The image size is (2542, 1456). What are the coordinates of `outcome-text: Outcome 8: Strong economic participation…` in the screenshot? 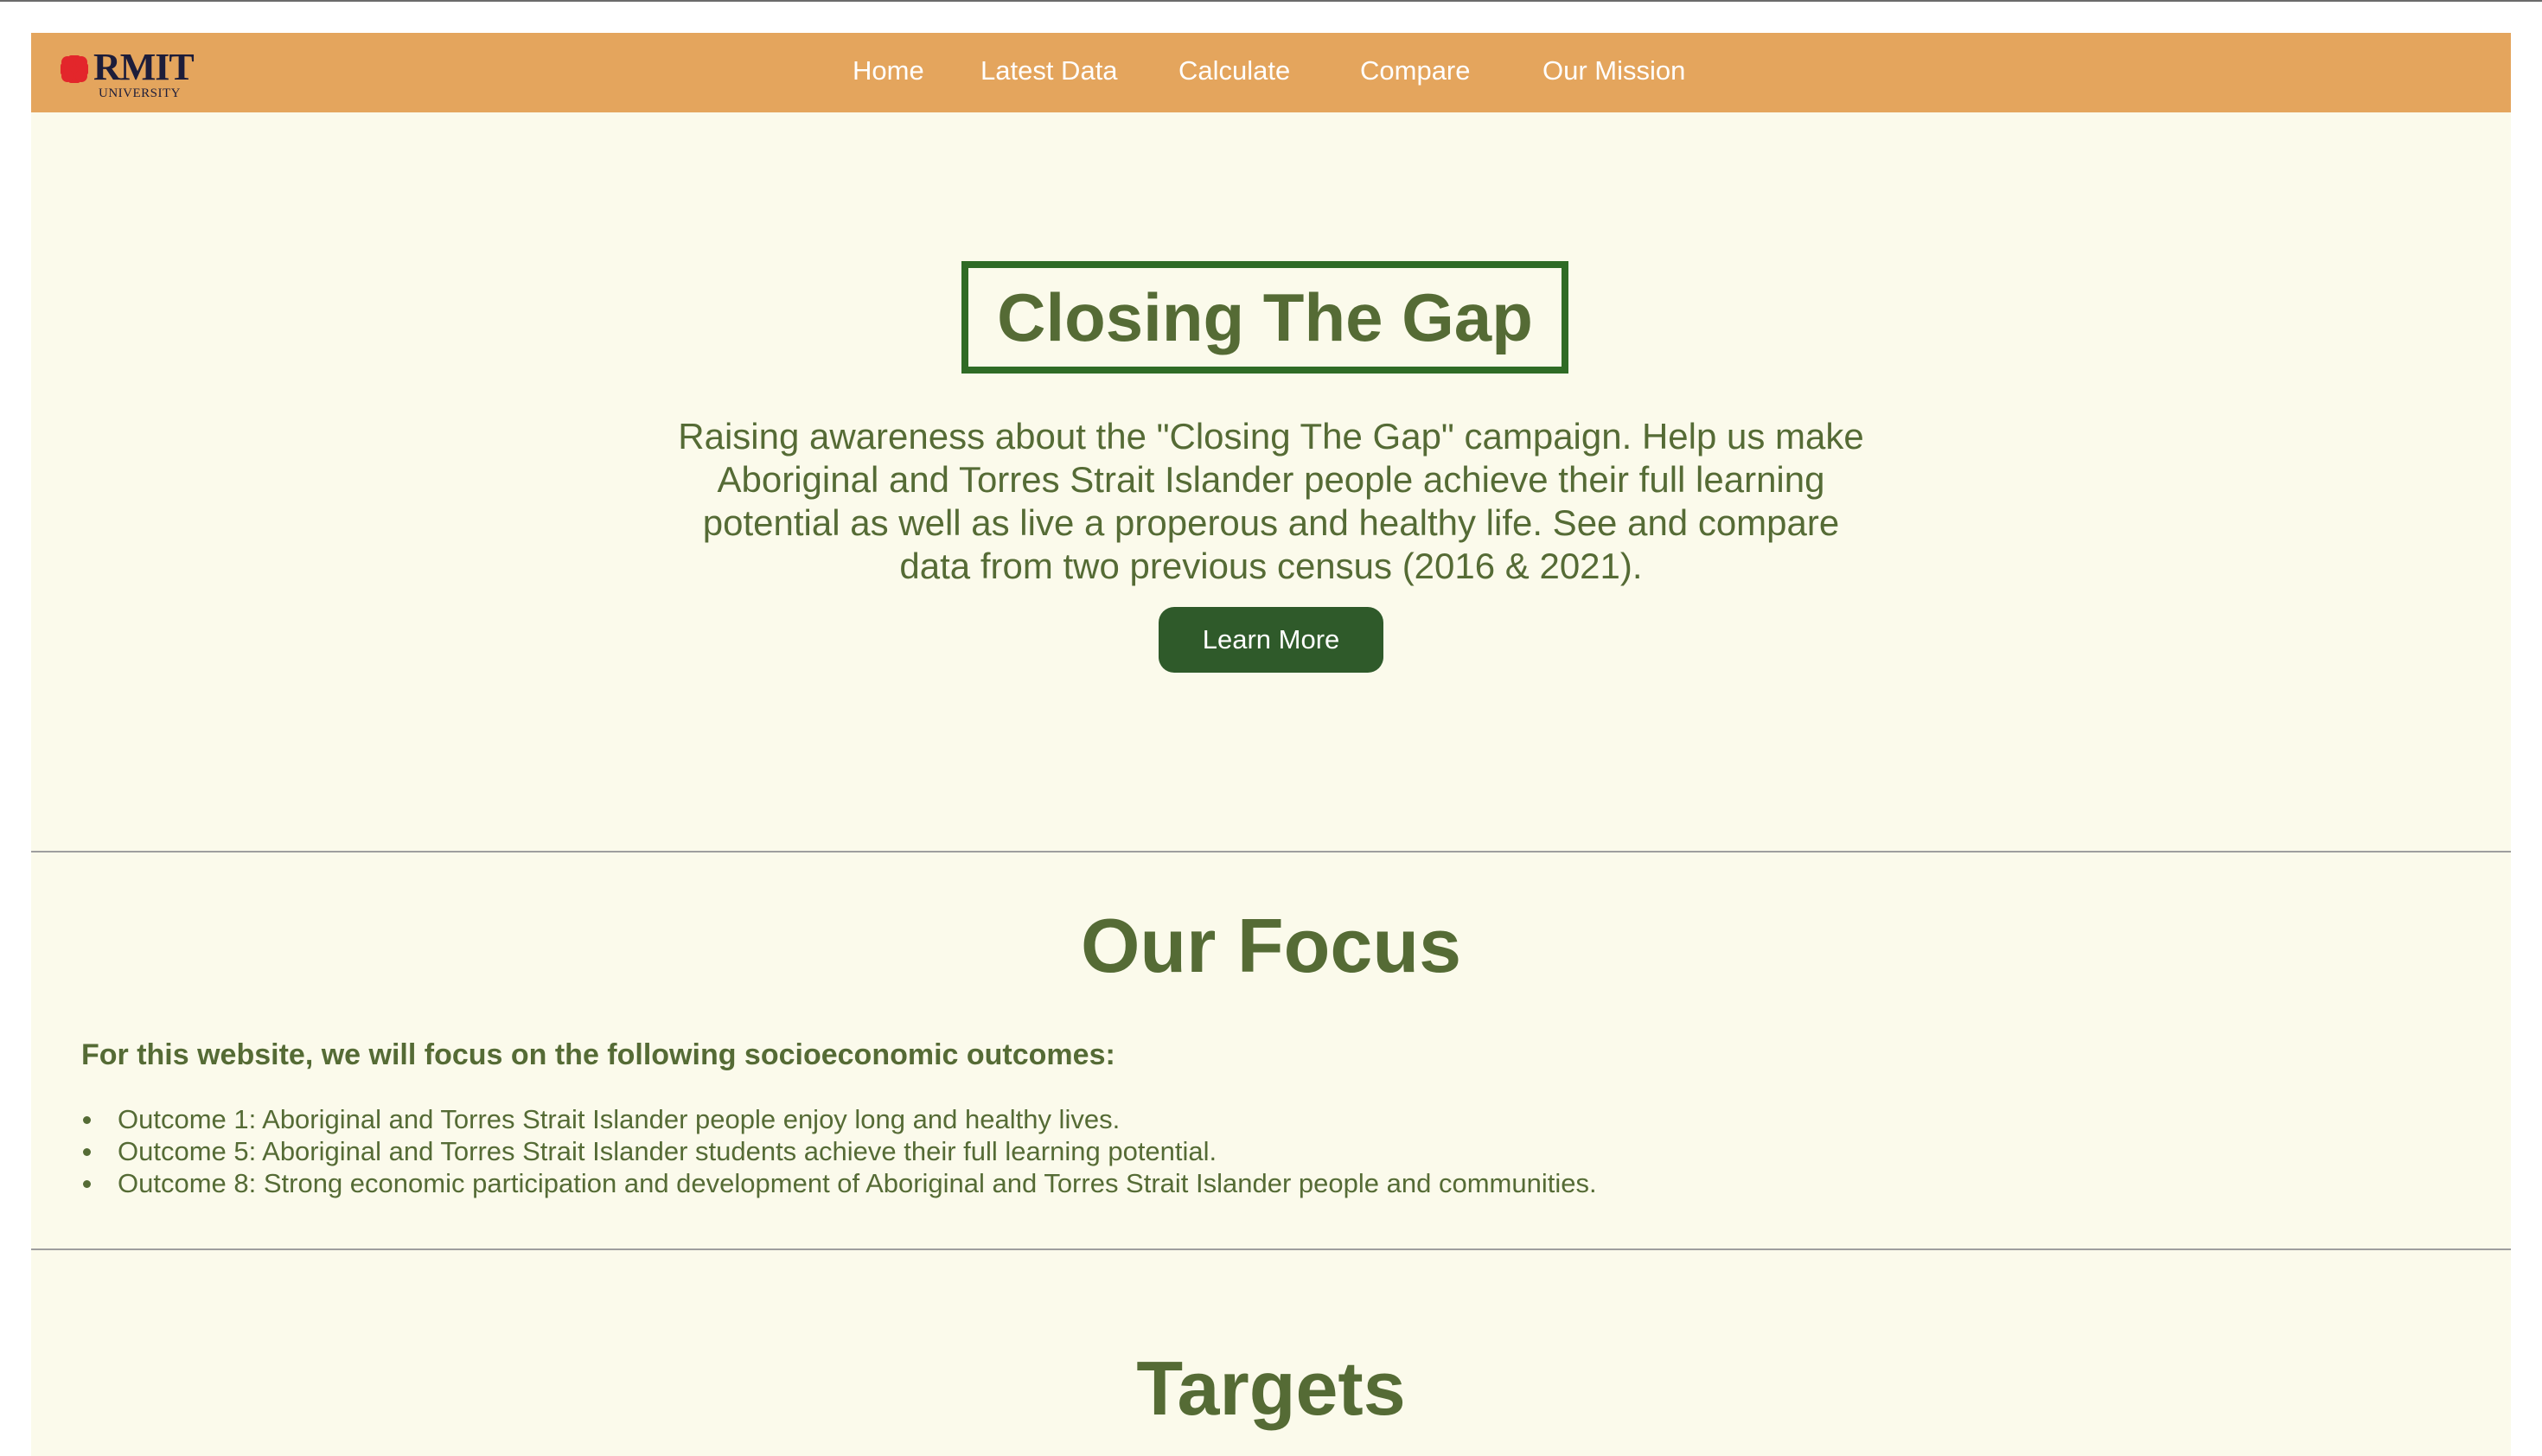 It's located at (857, 1183).